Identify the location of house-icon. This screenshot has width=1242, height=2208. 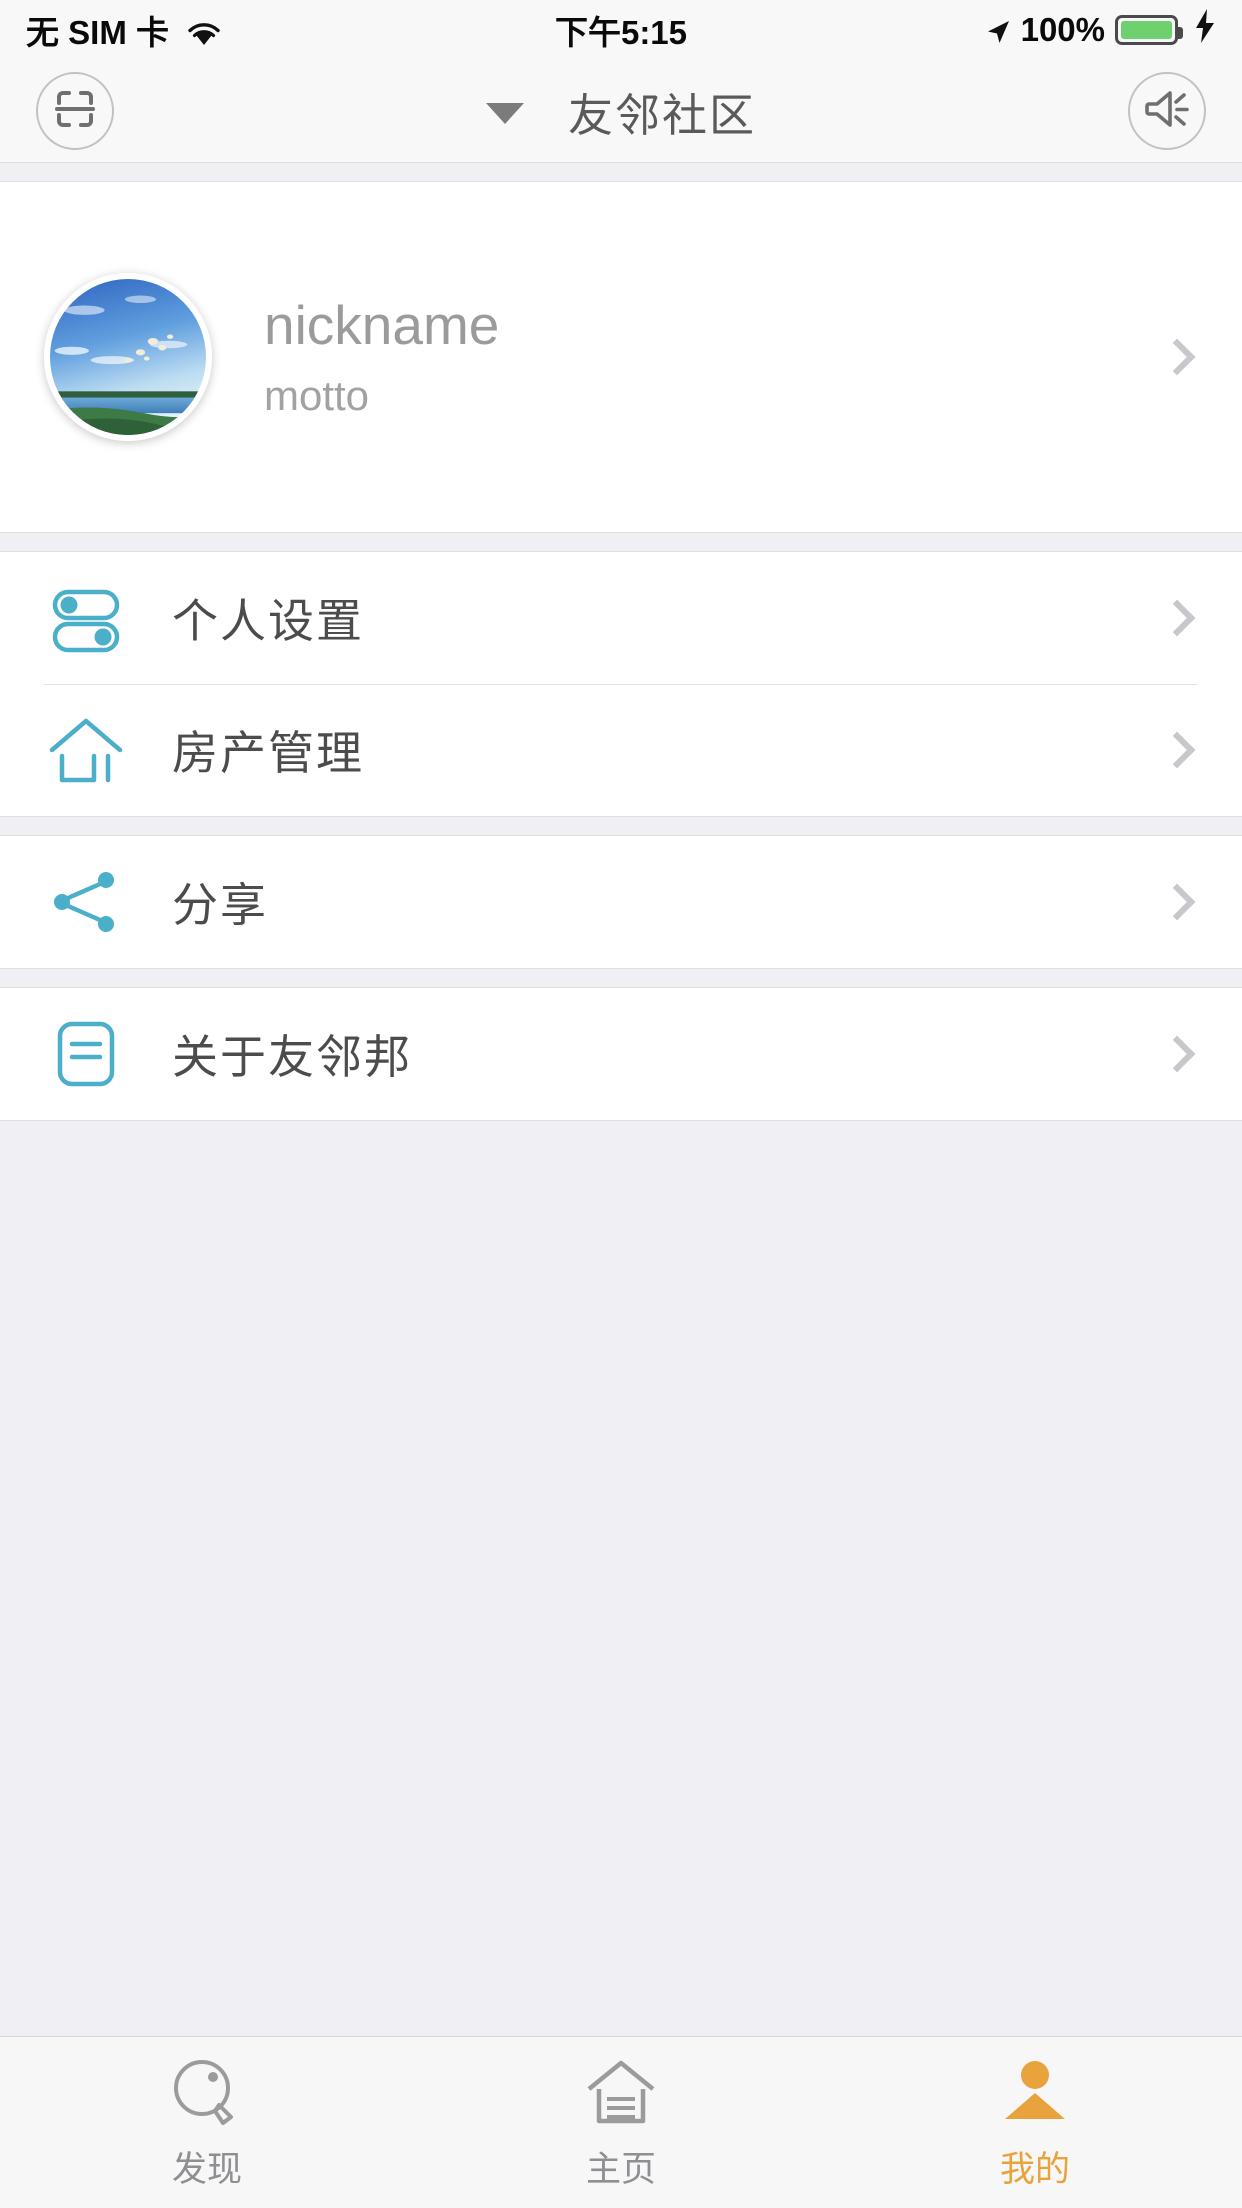
(86, 750).